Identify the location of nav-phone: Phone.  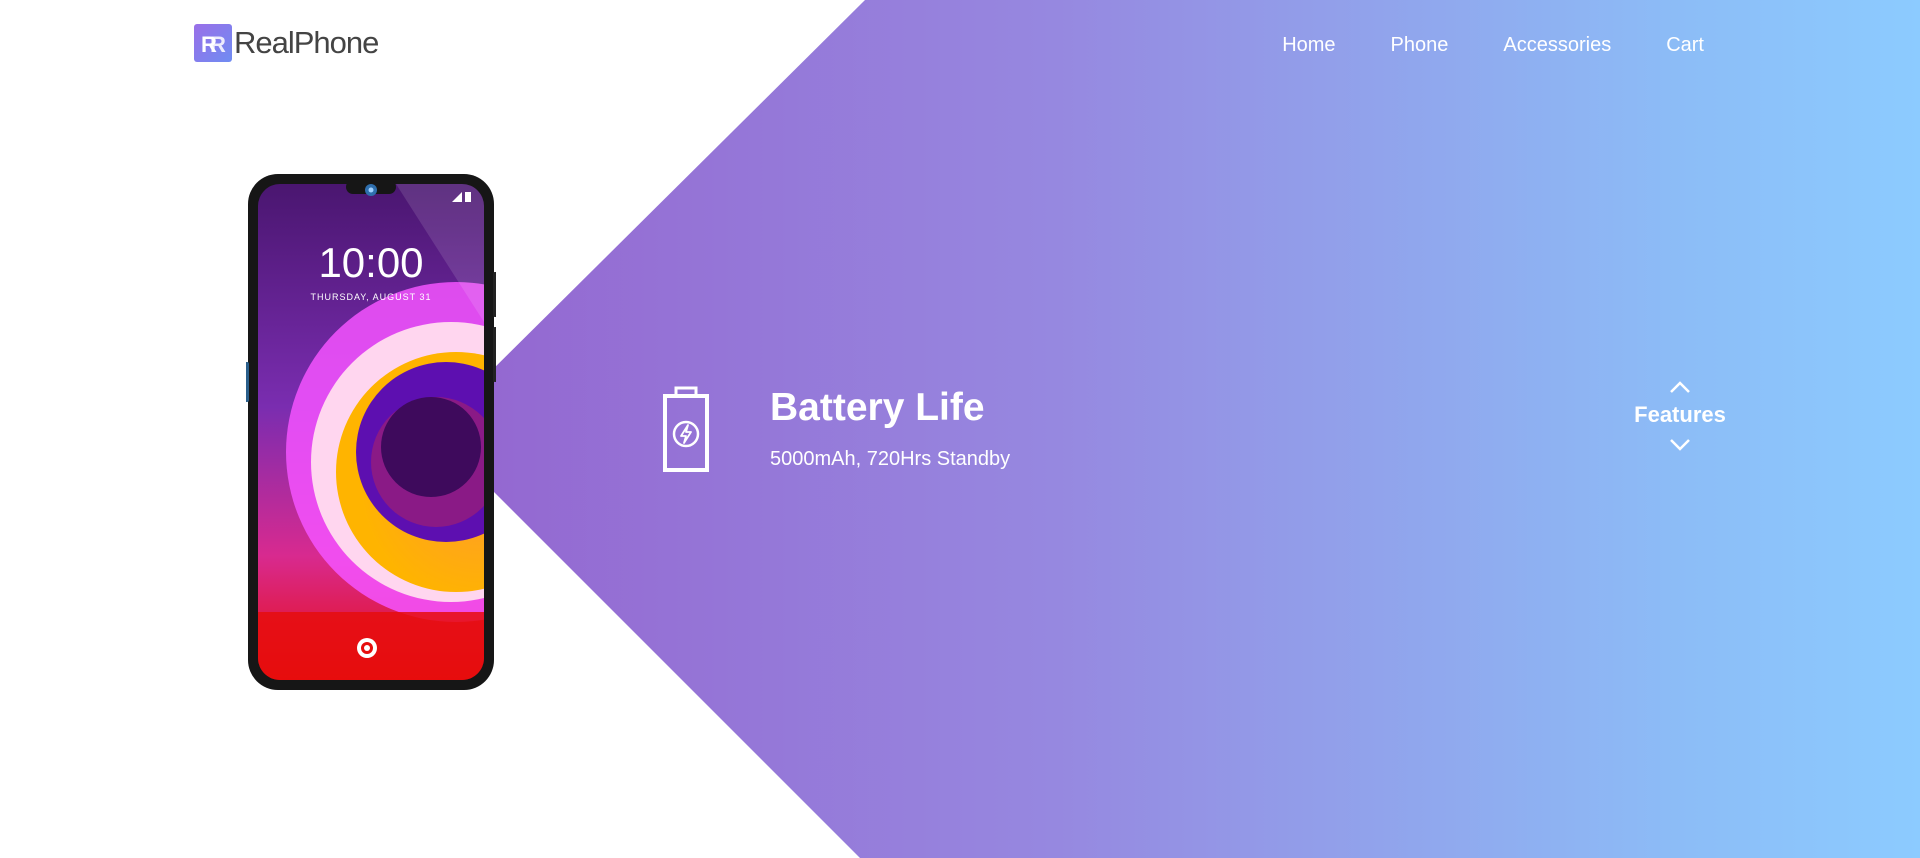
(1420, 45).